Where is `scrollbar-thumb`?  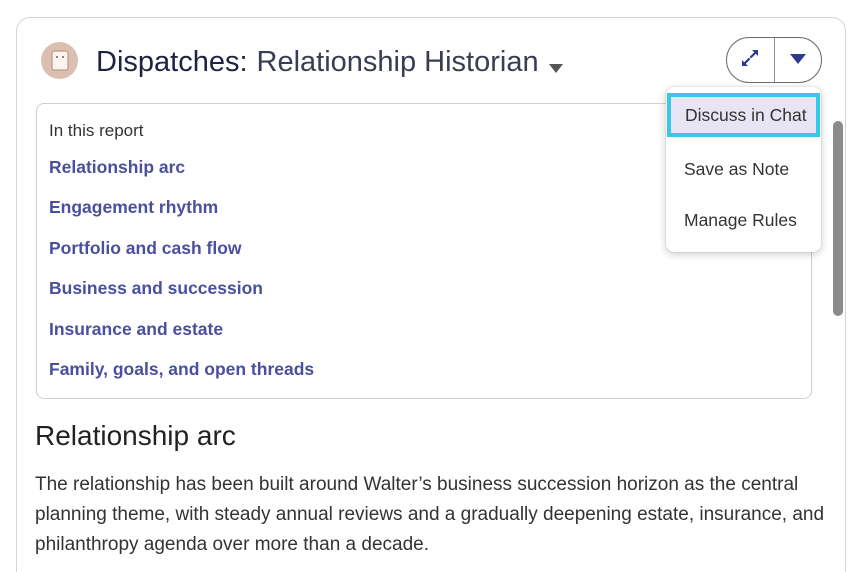 scrollbar-thumb is located at coordinates (838, 218).